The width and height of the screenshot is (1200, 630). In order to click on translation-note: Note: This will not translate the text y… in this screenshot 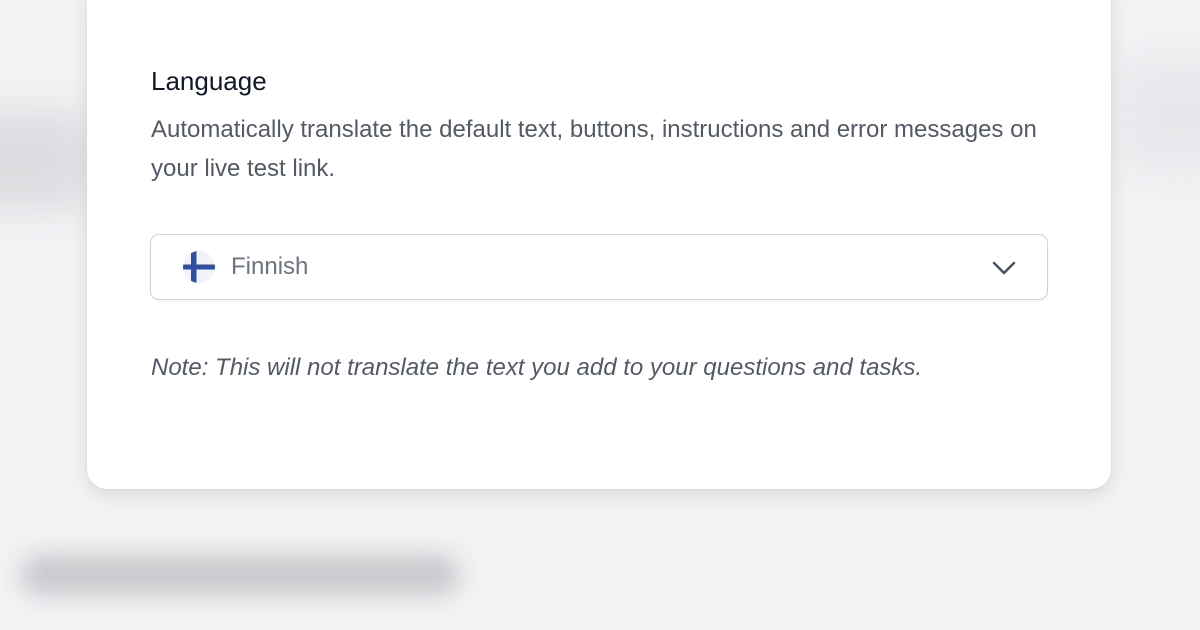, I will do `click(537, 367)`.